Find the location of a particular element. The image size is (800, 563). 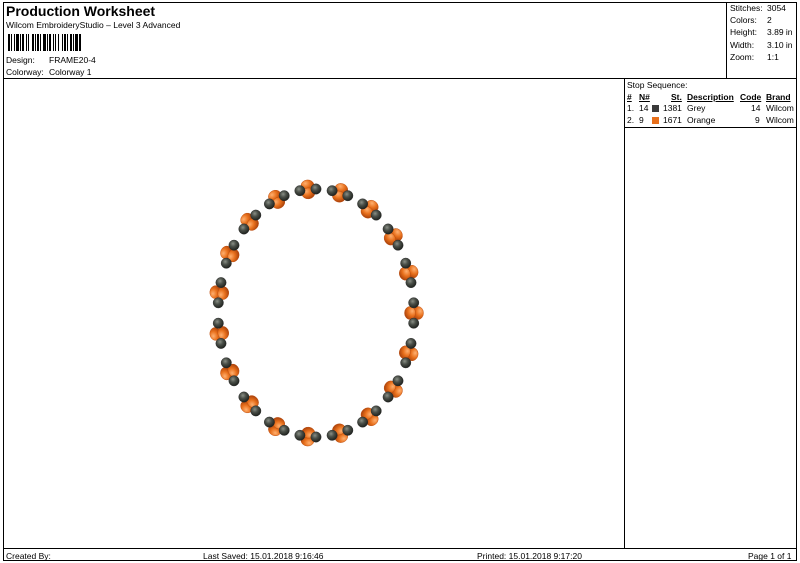

page-number: Page 1 of 1 is located at coordinates (770, 556).